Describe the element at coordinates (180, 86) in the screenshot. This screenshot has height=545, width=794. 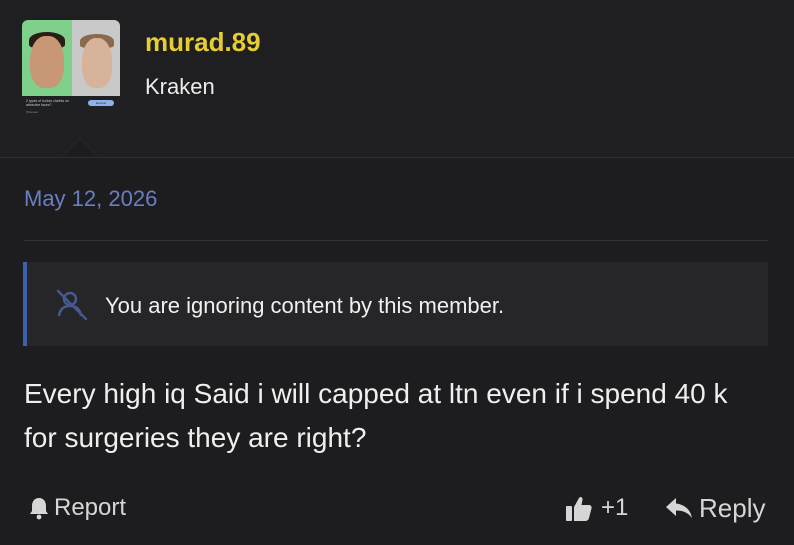
I see `user-title: Kraken` at that location.